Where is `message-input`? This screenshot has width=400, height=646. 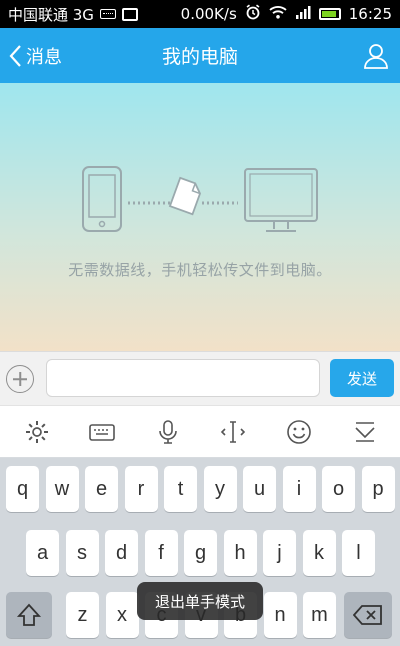 message-input is located at coordinates (183, 378).